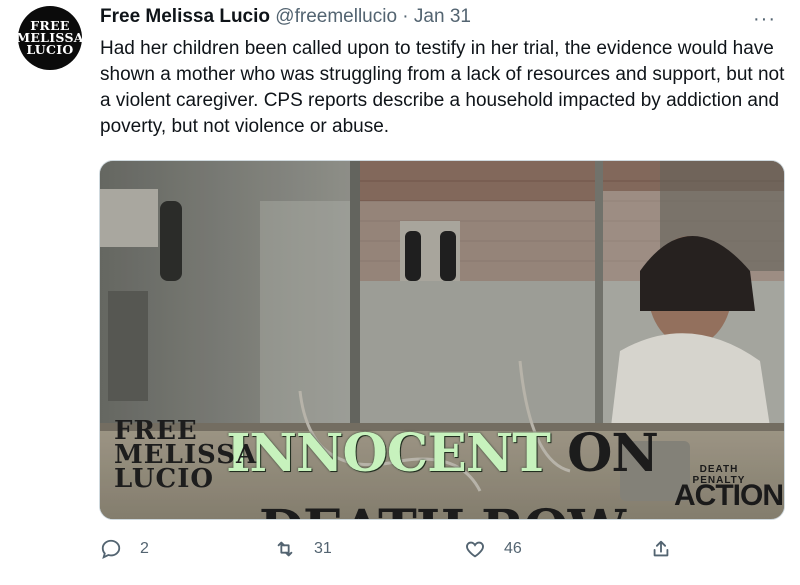 The width and height of the screenshot is (800, 585). What do you see at coordinates (303, 549) in the screenshot?
I see `retweet-button: 31` at bounding box center [303, 549].